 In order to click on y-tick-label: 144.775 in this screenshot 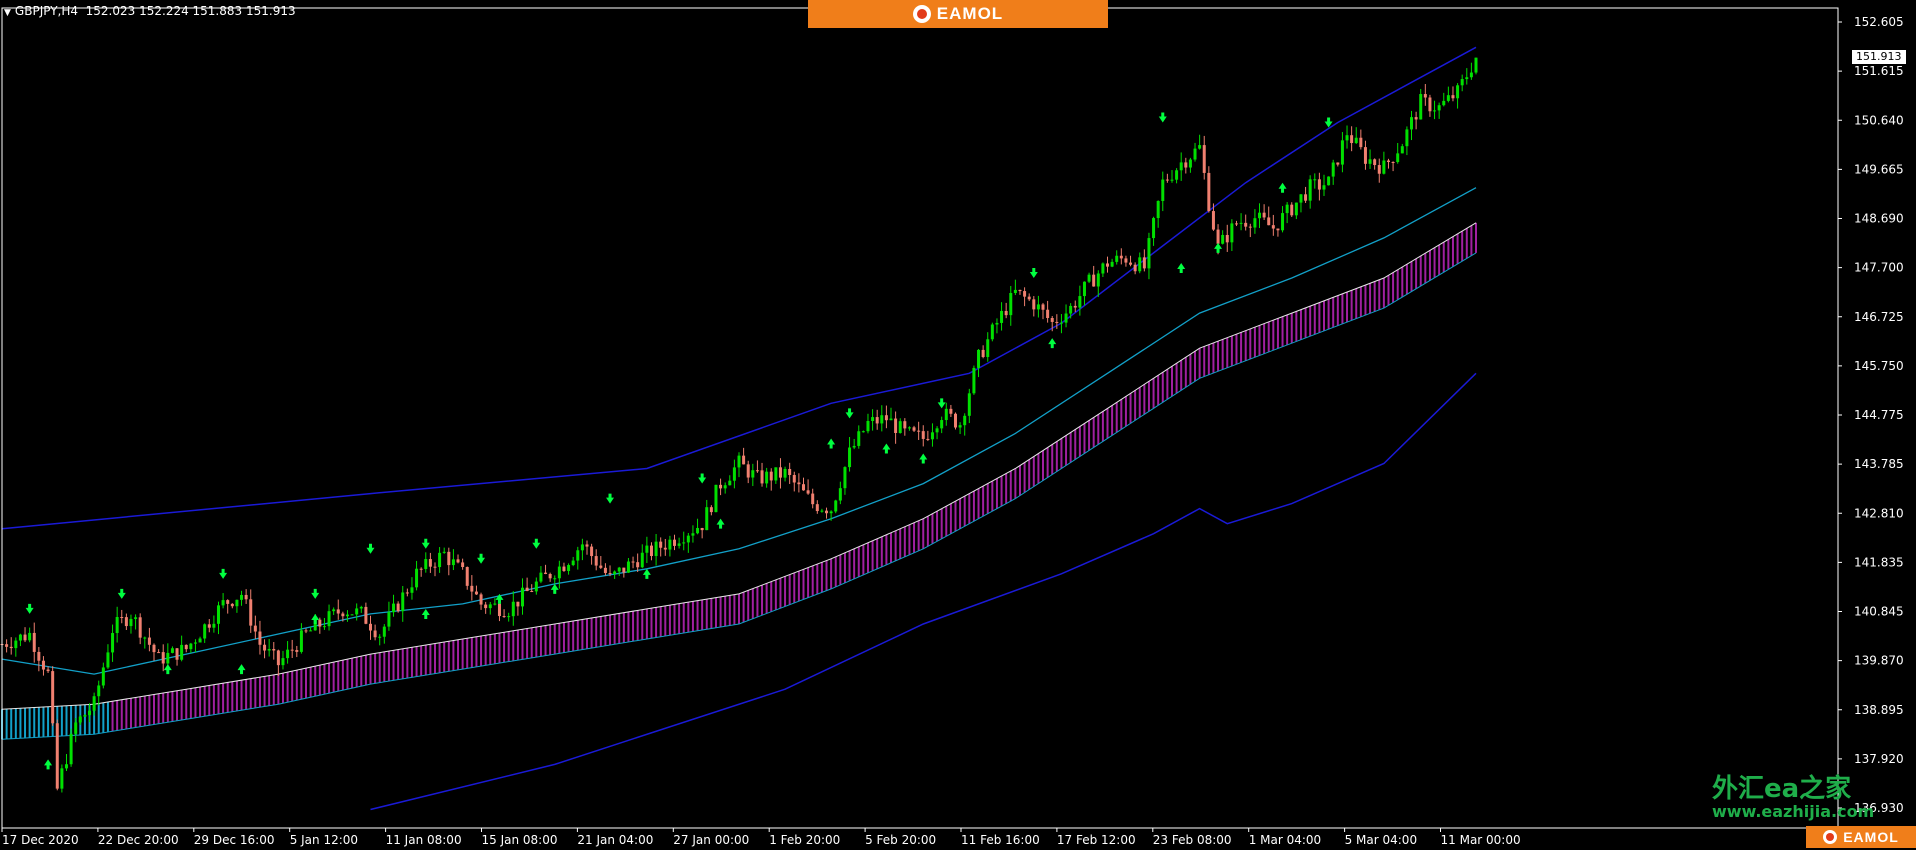, I will do `click(1879, 415)`.